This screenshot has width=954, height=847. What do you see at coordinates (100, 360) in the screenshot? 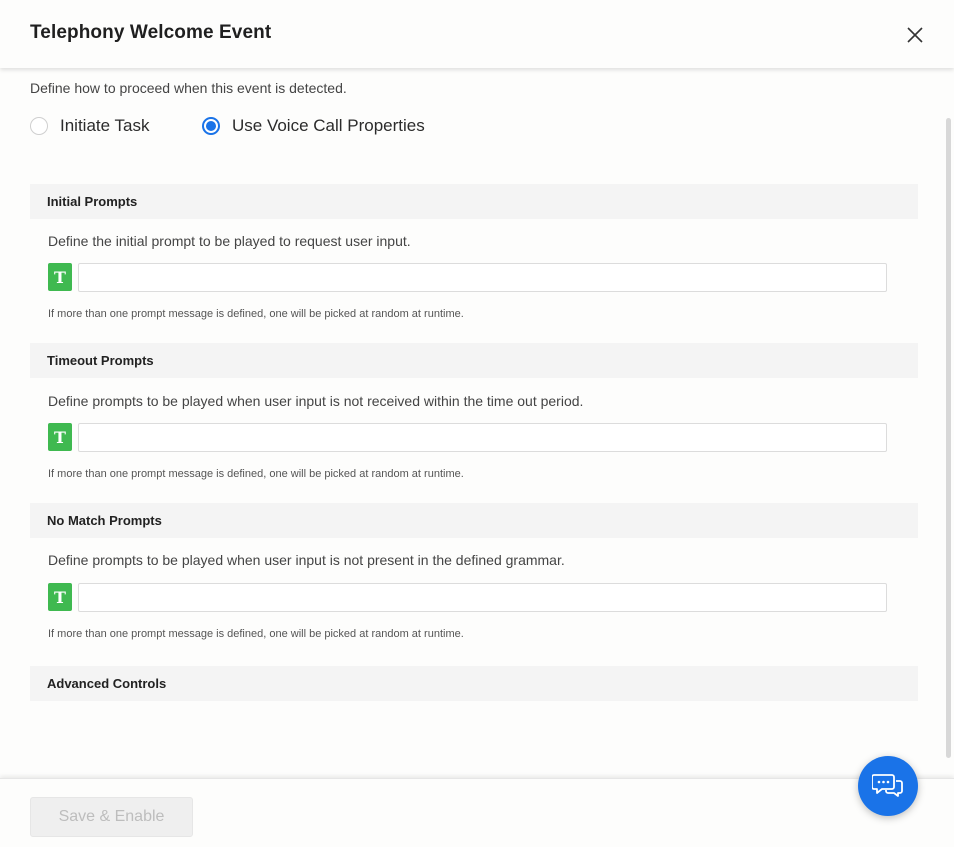
I see `section-title: Timeout Prompts` at bounding box center [100, 360].